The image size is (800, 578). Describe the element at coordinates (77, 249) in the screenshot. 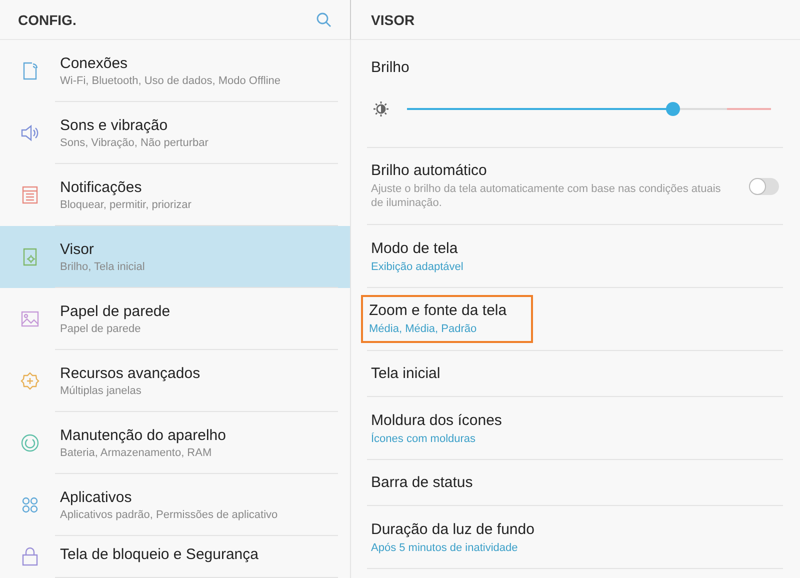

I see `item-title: Visor` at that location.